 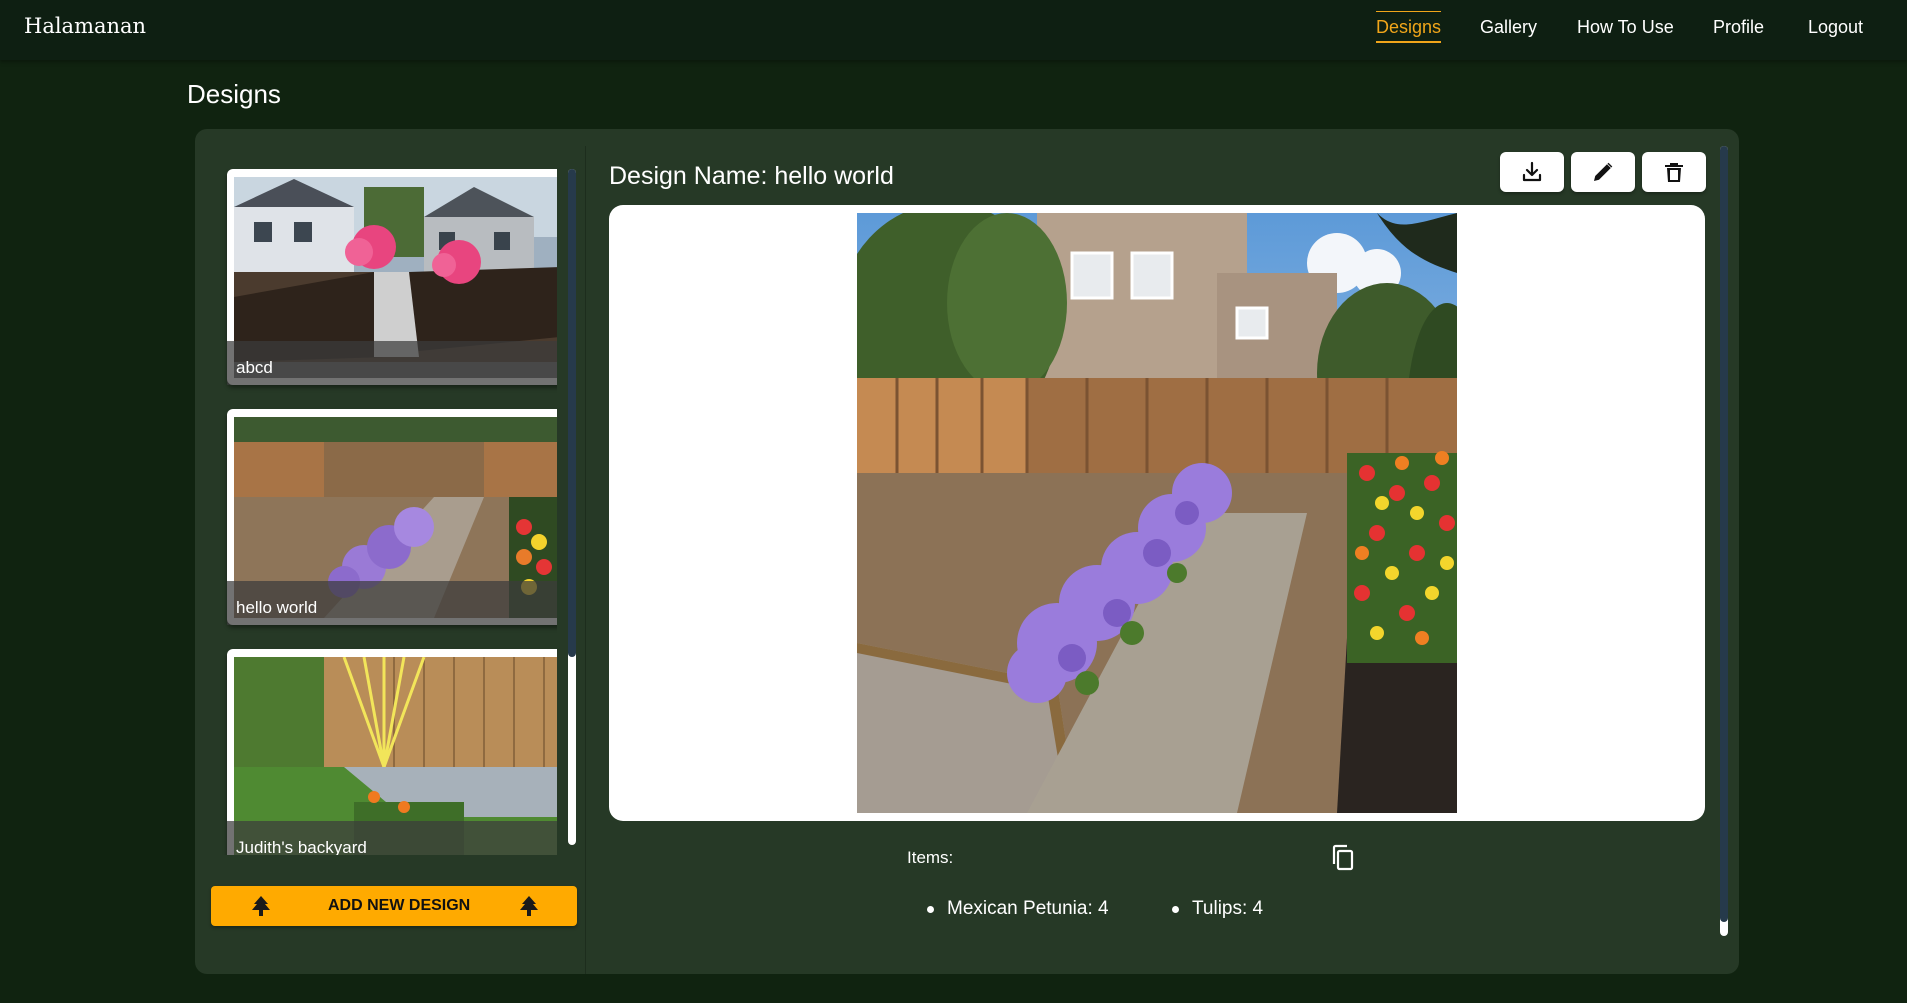 What do you see at coordinates (392, 752) in the screenshot?
I see `design-card-judiths-backyard: Judith's backyard` at bounding box center [392, 752].